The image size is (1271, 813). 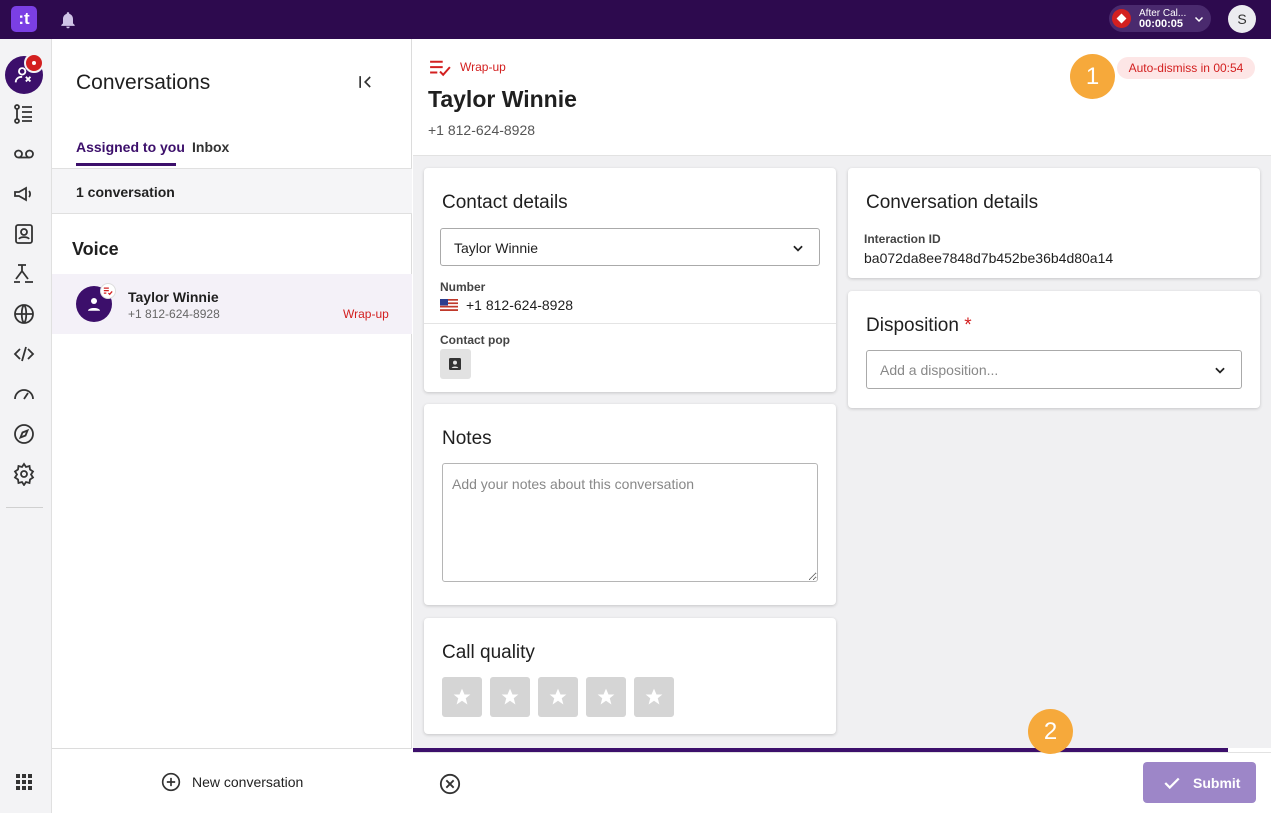 What do you see at coordinates (842, 782) in the screenshot?
I see `action-footer: Submit` at bounding box center [842, 782].